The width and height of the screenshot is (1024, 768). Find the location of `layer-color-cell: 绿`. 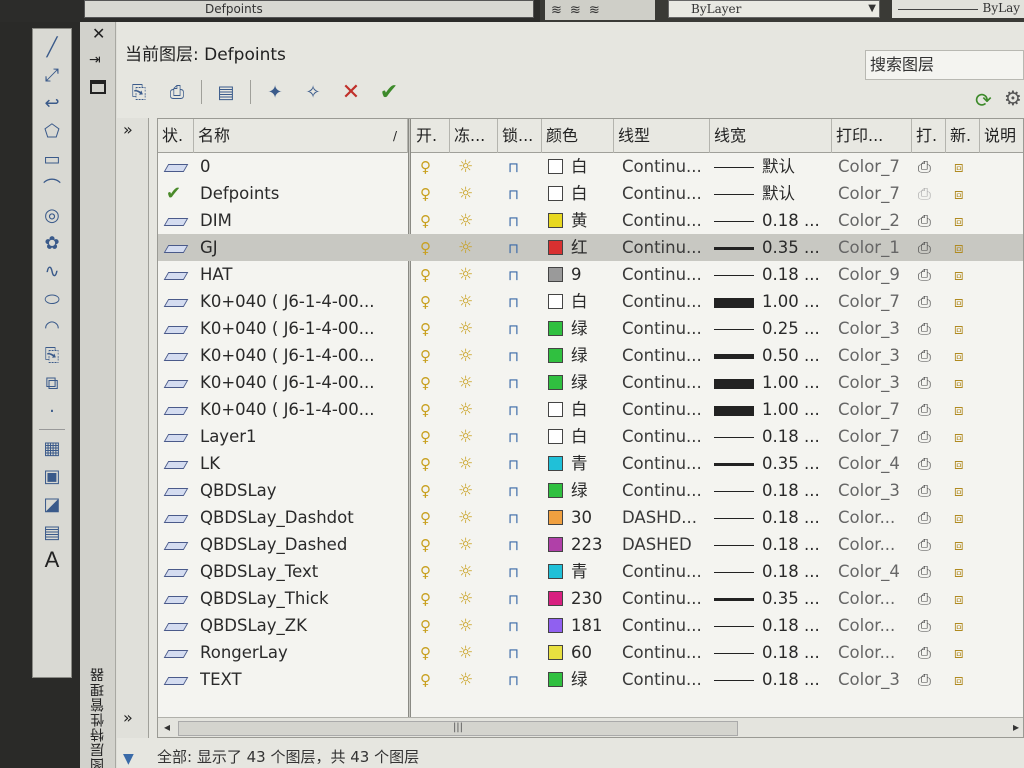

layer-color-cell: 绿 is located at coordinates (580, 382).